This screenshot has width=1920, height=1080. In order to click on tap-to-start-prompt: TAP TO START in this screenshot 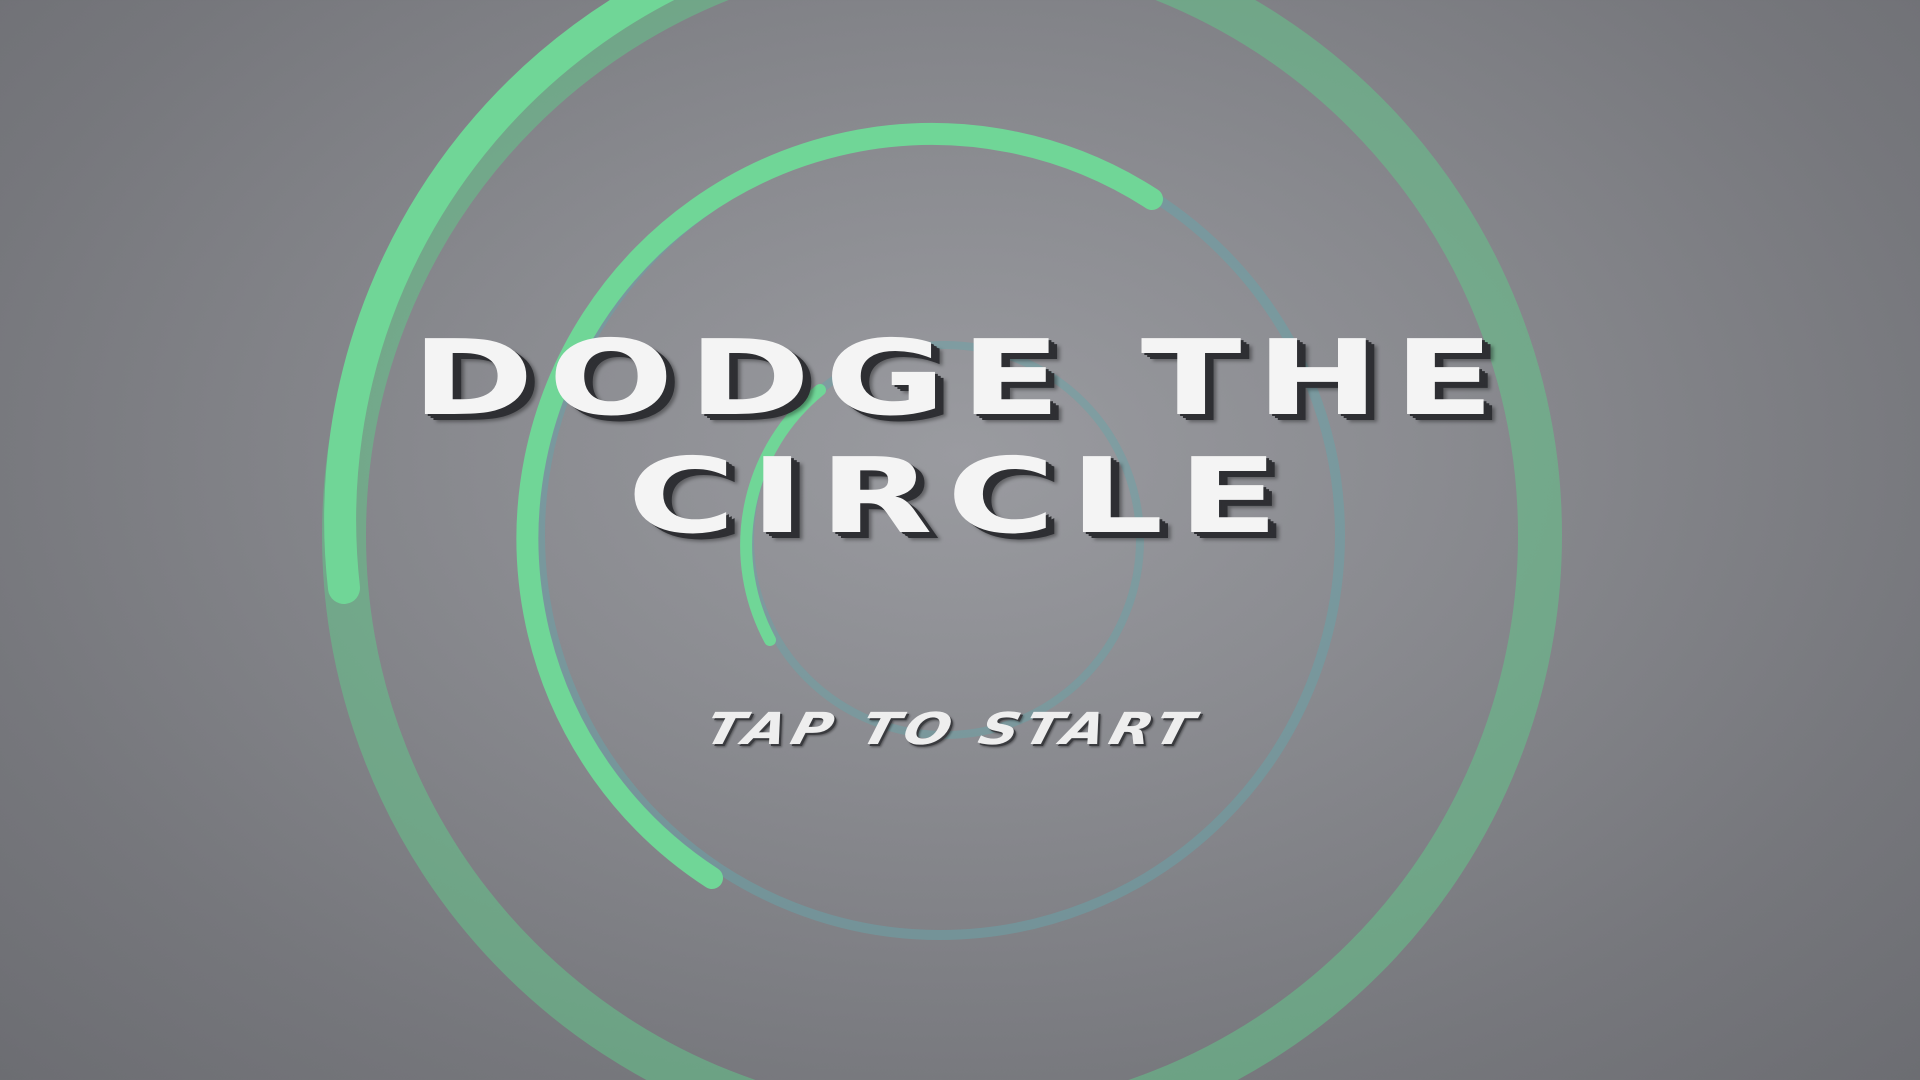, I will do `click(960, 730)`.